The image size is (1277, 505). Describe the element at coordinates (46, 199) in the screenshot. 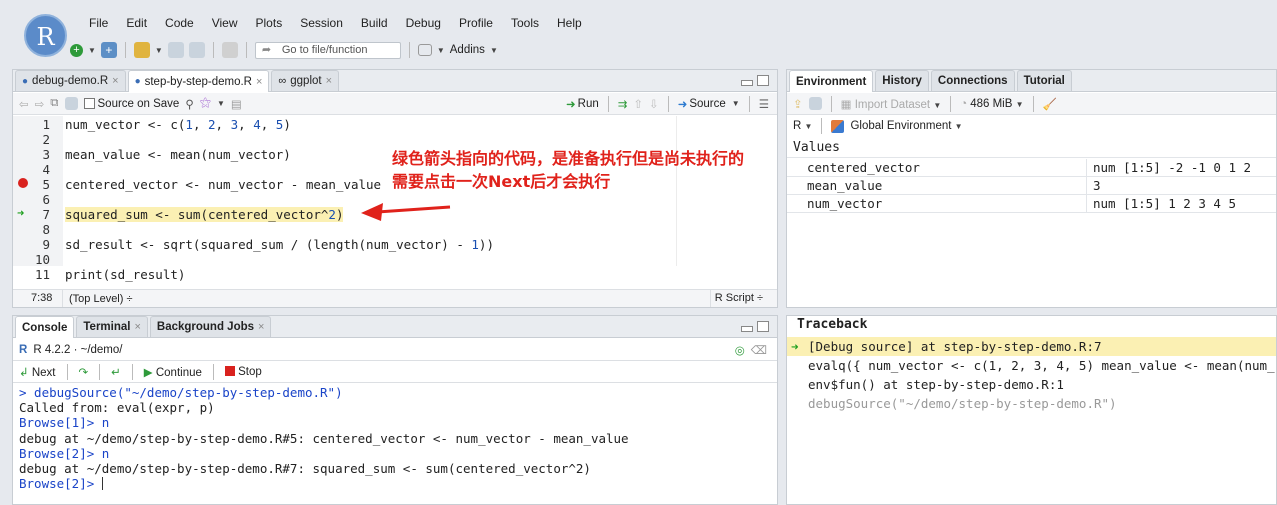

I see `line-number: 6` at that location.